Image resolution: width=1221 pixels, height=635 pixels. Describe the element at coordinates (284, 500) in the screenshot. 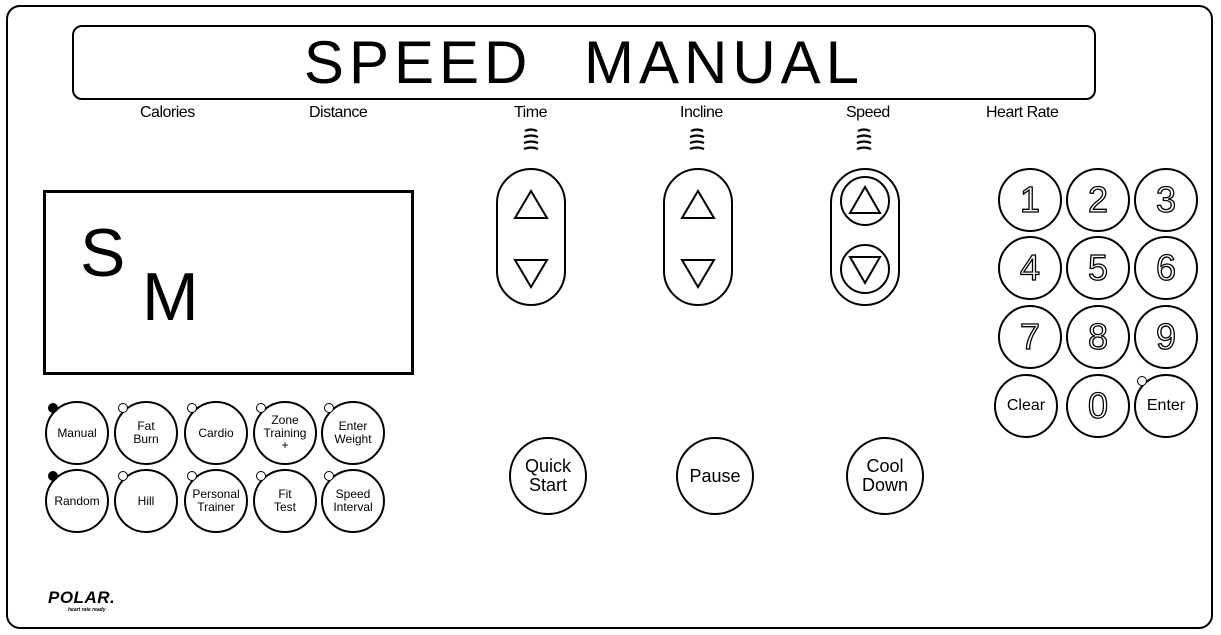

I see `program-label: Fit Test` at that location.